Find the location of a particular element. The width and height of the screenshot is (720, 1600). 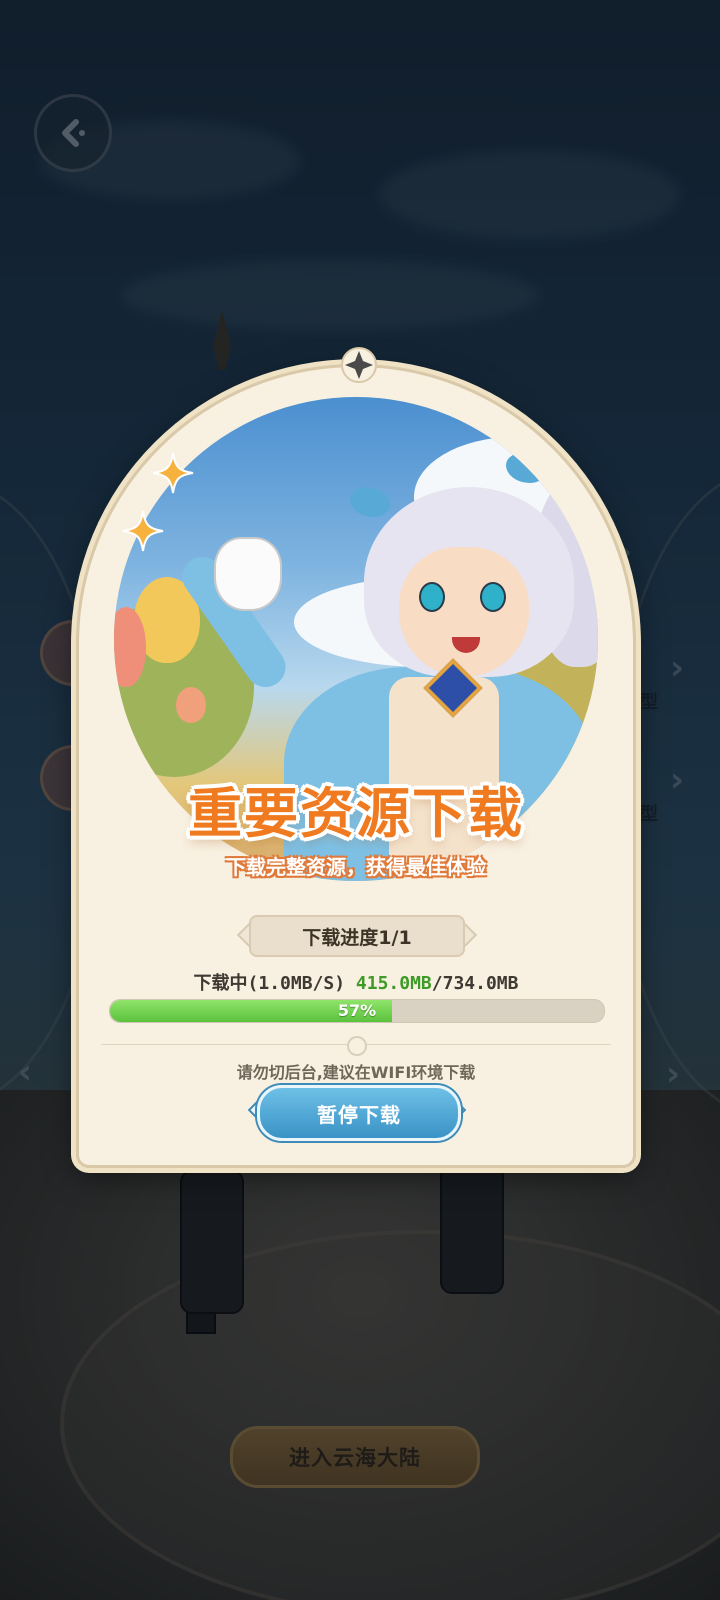

dialog-subtitle: 下载完整资源，获得最佳体验 is located at coordinates (356, 867).